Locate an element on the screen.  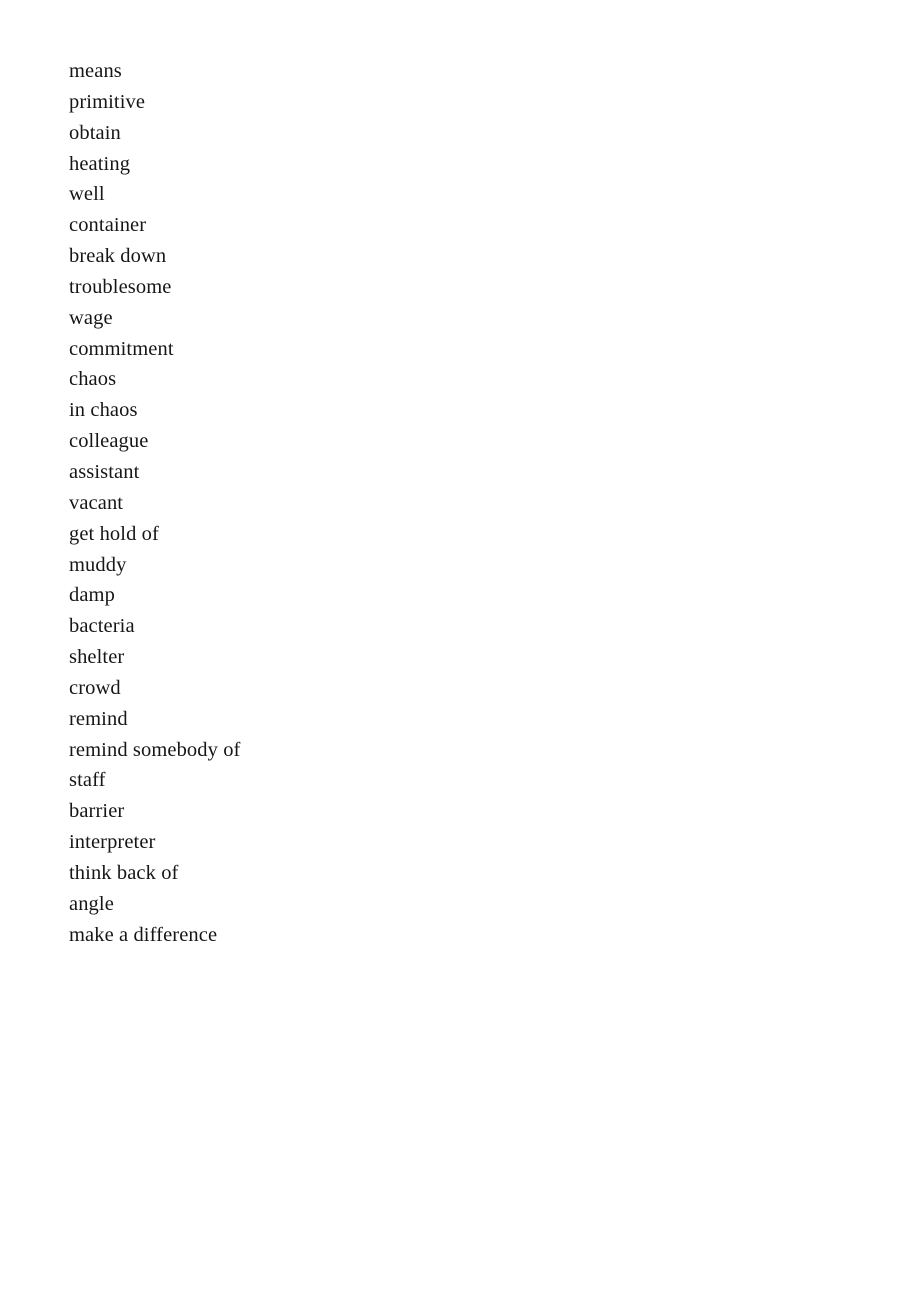
vocabulary-entry: in chaos is located at coordinates (103, 410).